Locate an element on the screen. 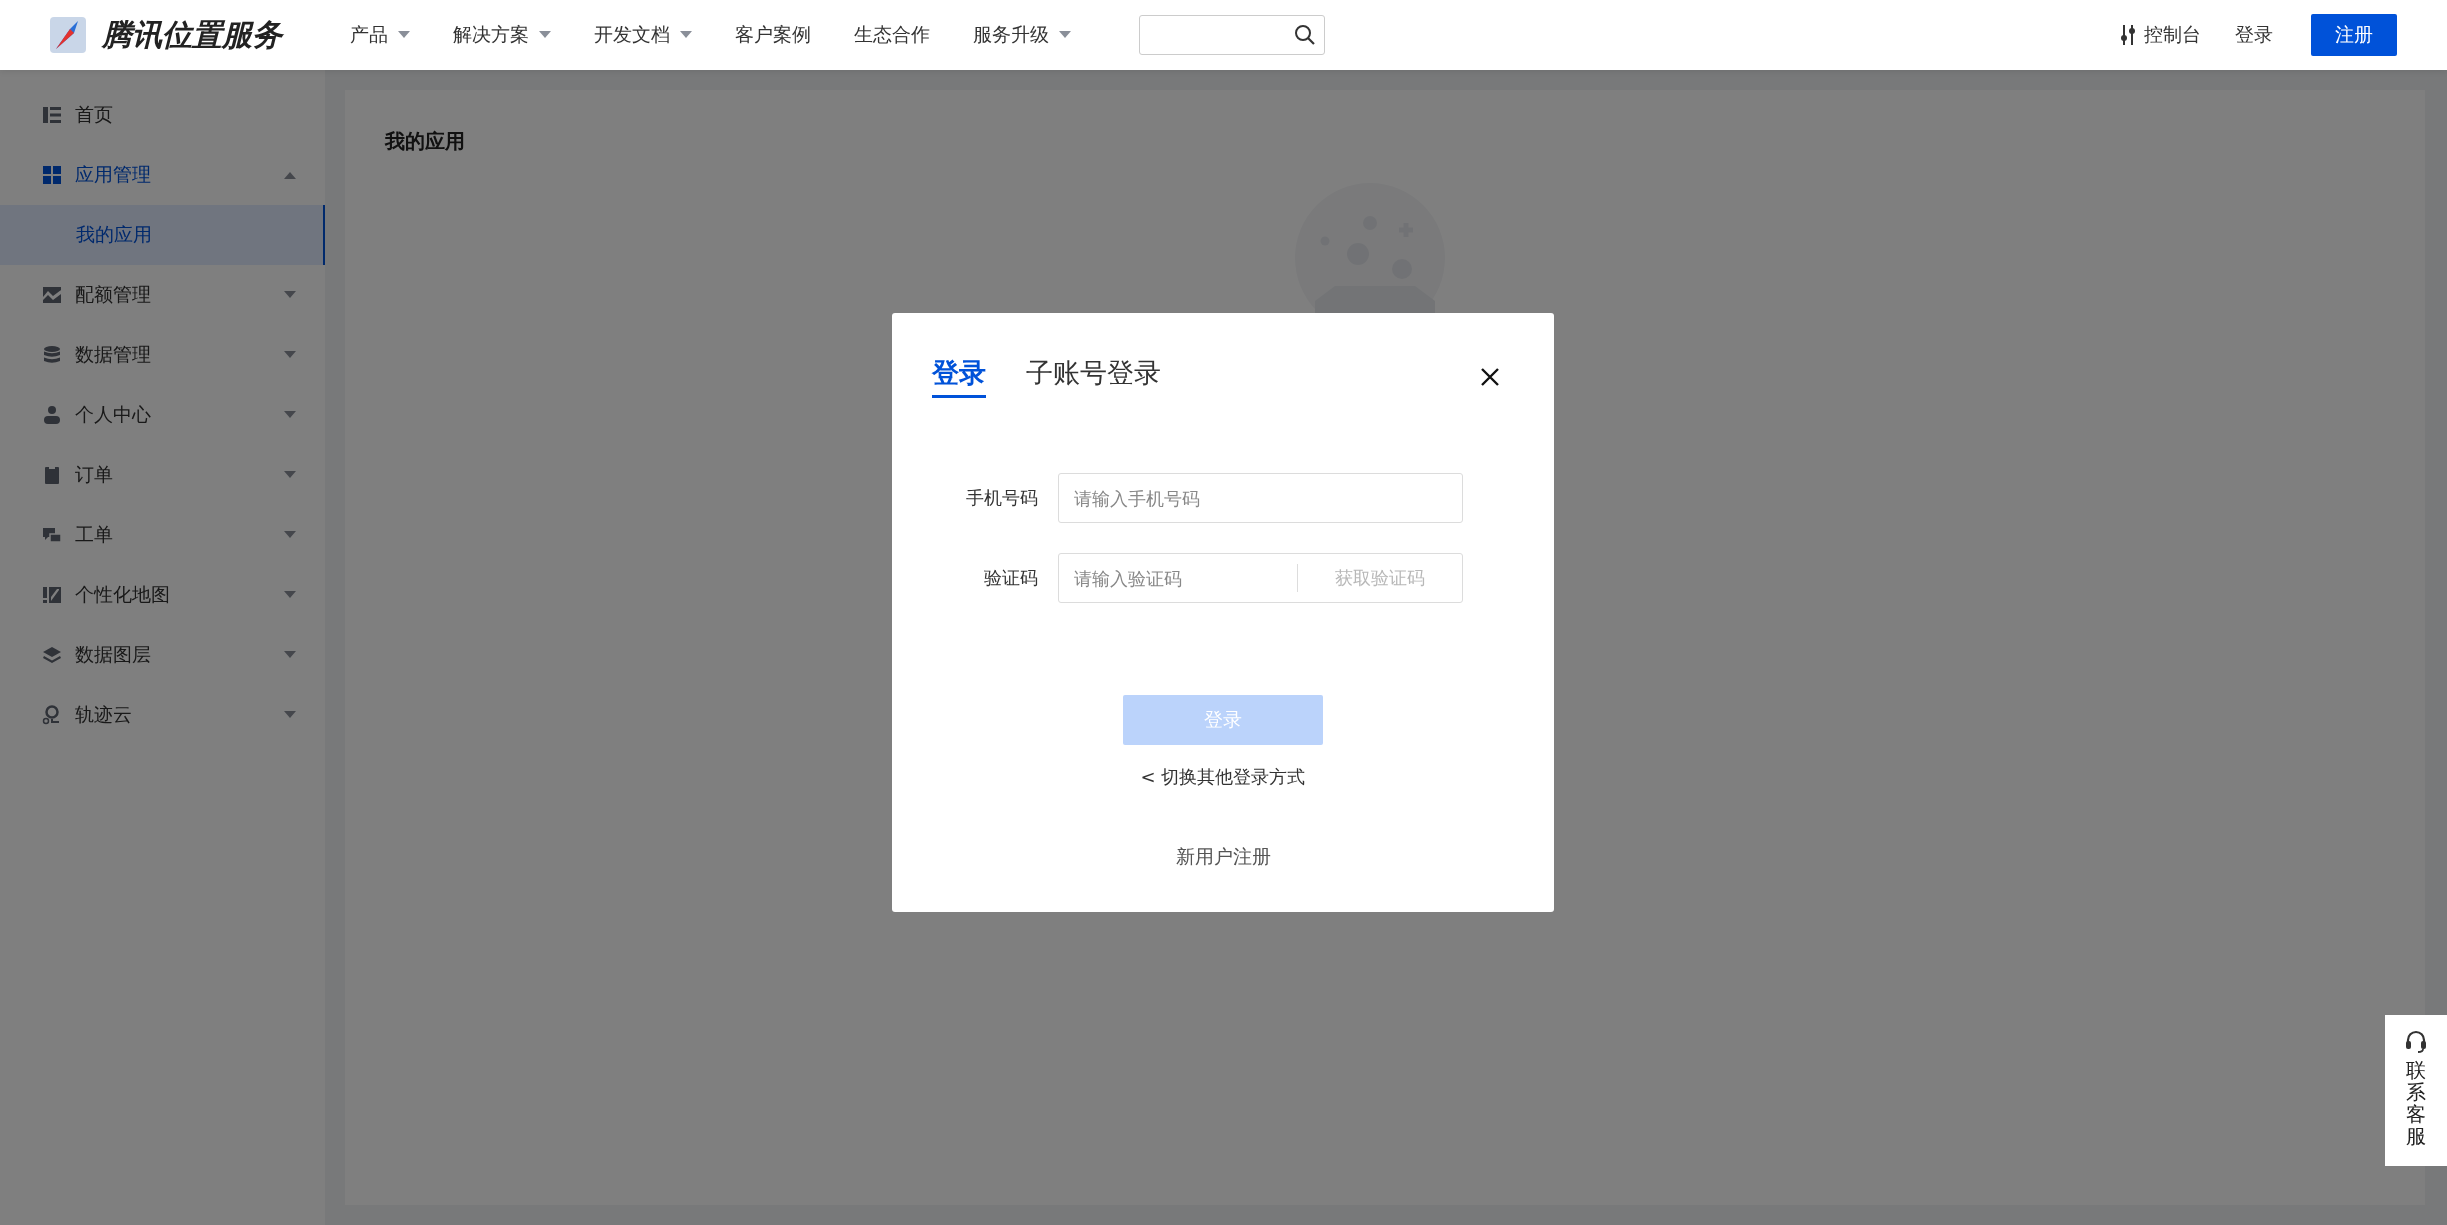 This screenshot has width=2447, height=1225. code-input-field: 请输入验证码 is located at coordinates (1178, 578).